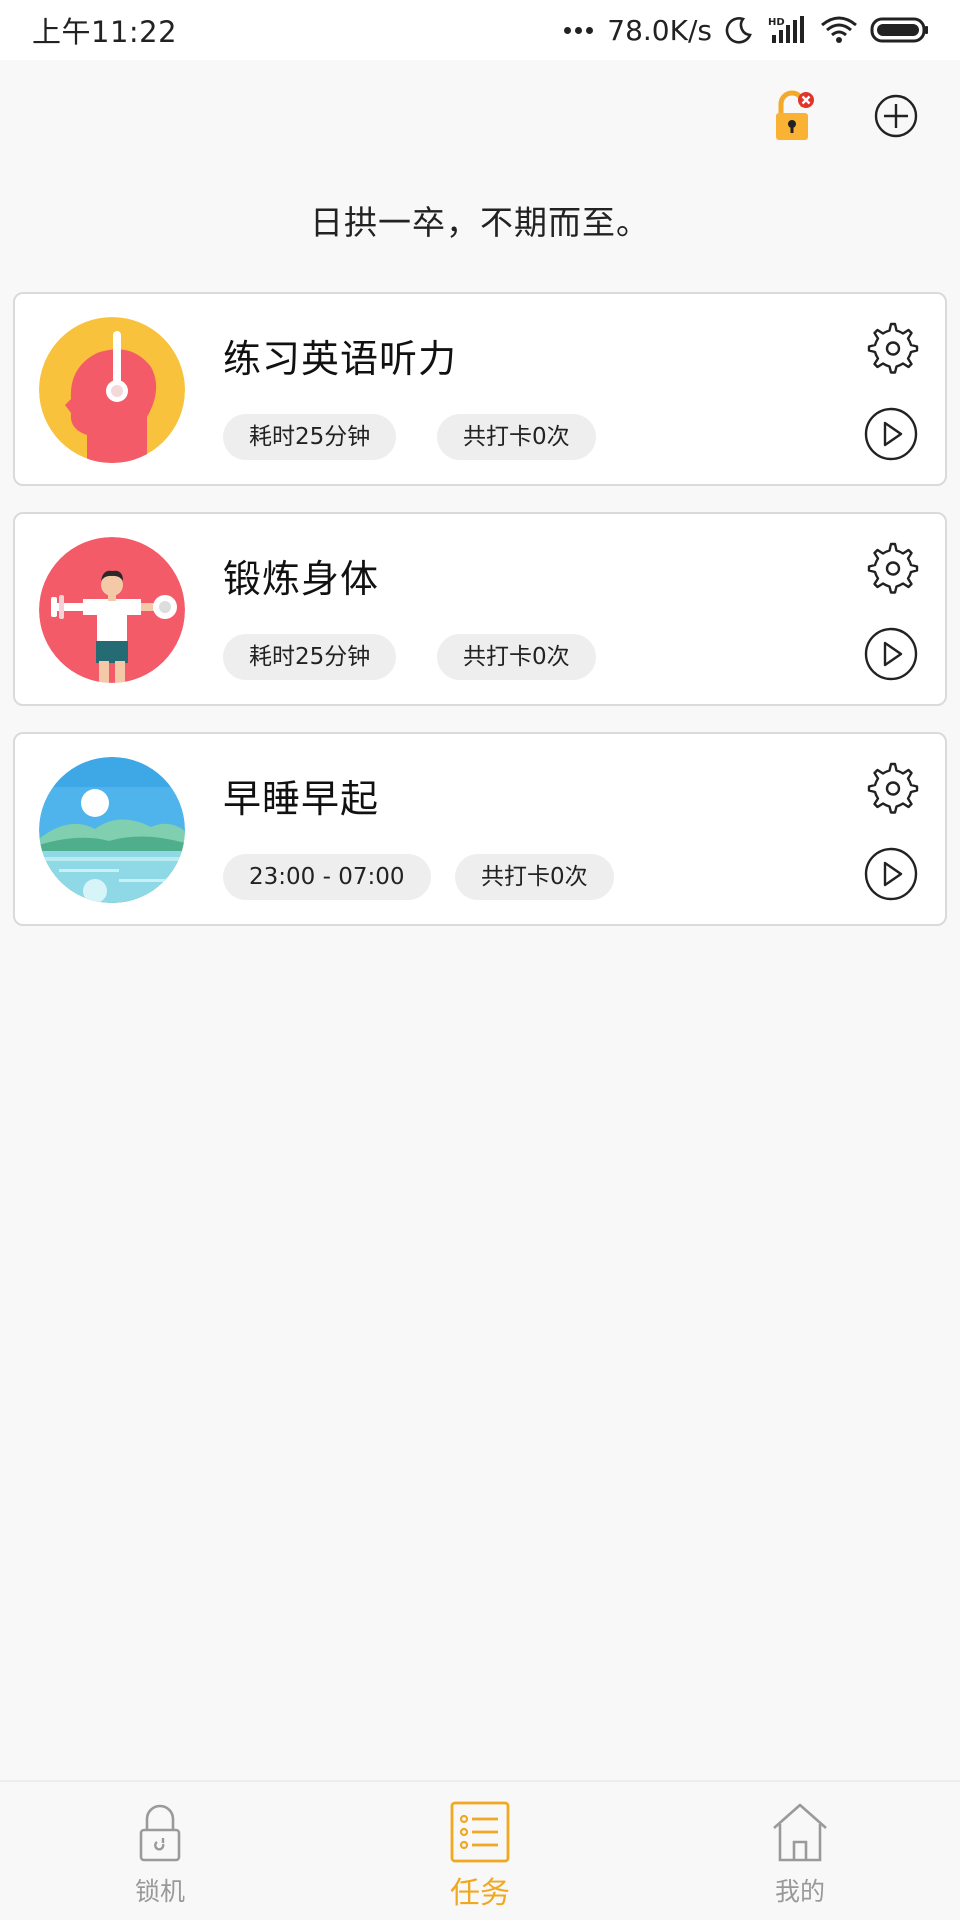  Describe the element at coordinates (480, 222) in the screenshot. I see `motto-text: 日拱一卒，不期而至。` at that location.